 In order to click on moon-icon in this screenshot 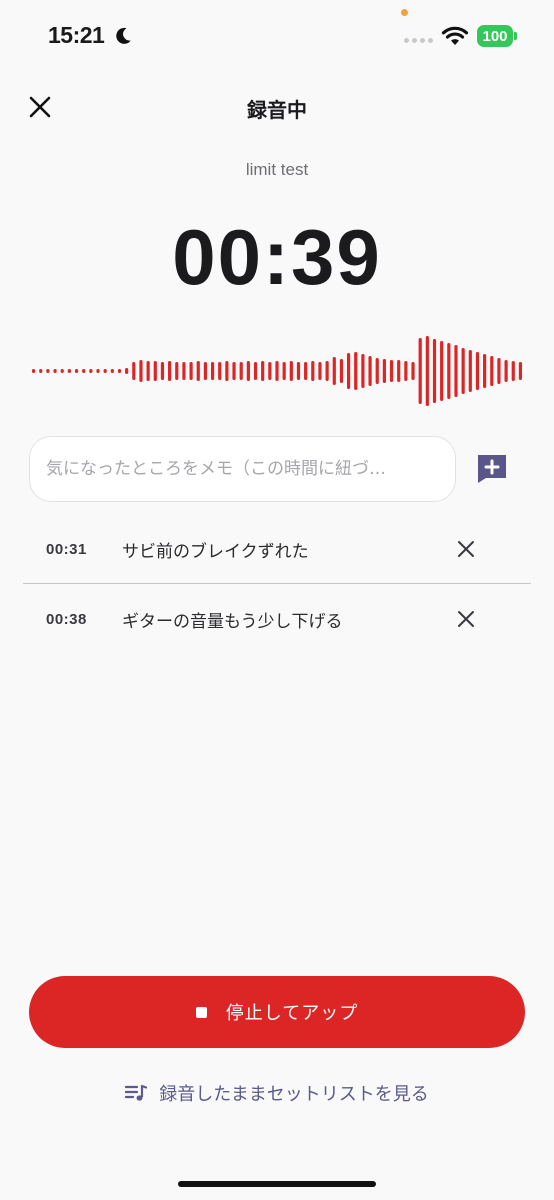, I will do `click(123, 35)`.